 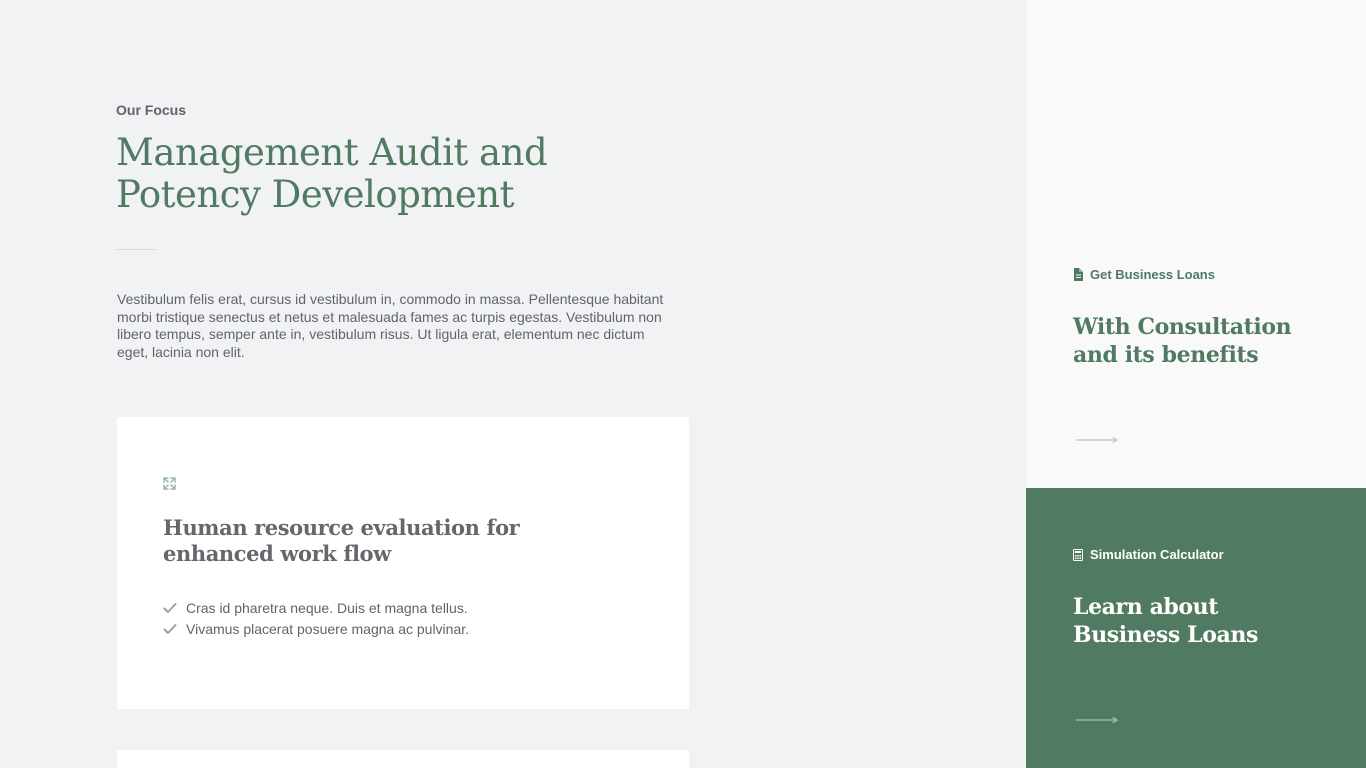 What do you see at coordinates (332, 173) in the screenshot?
I see `page-title: Management Audit and Potency Development` at bounding box center [332, 173].